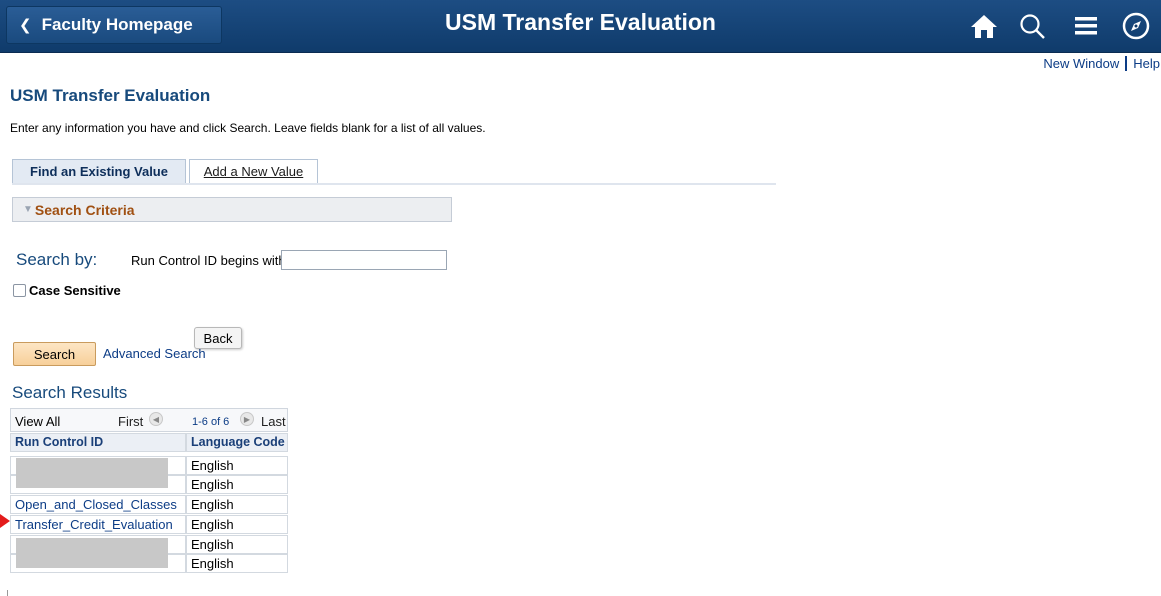  I want to click on table-row-3-id: Open_and_Closed_Classes, so click(98, 504).